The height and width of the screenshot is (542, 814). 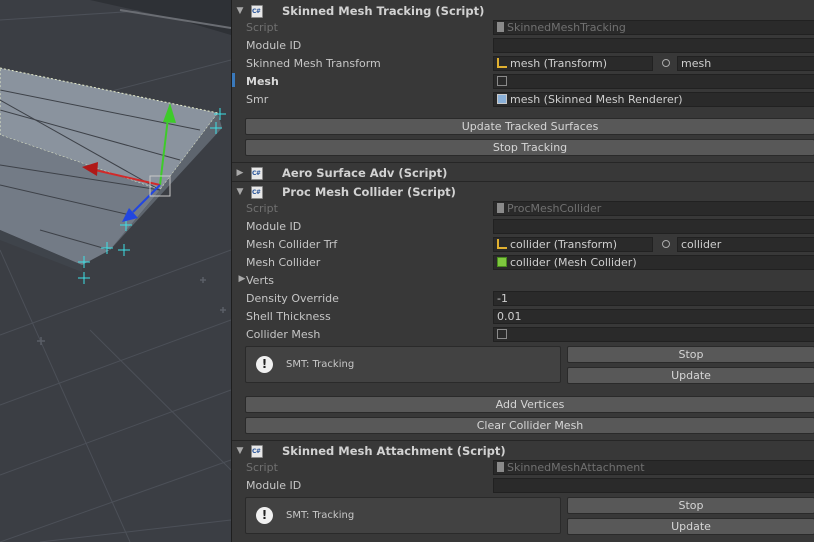 I want to click on skinned-mesh-renderer-icon, so click(x=502, y=99).